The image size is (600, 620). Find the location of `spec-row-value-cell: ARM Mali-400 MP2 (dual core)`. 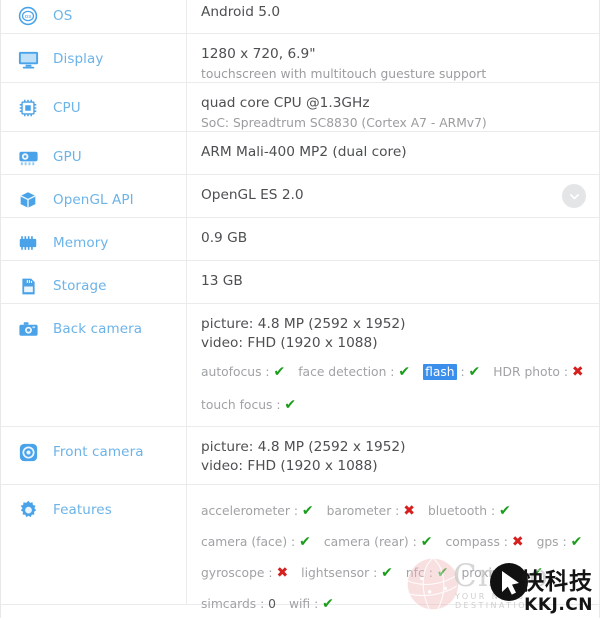

spec-row-value-cell: ARM Mali-400 MP2 (dual core) is located at coordinates (393, 153).